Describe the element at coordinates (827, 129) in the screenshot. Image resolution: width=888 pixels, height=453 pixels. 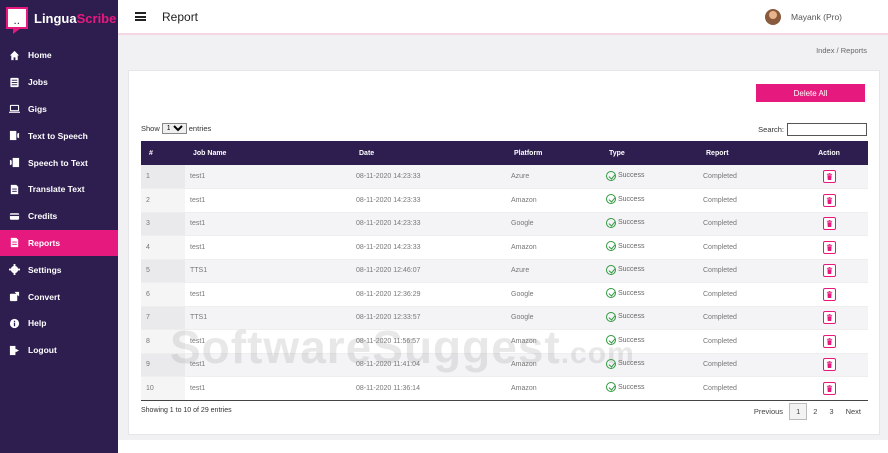
I see `search-input` at that location.